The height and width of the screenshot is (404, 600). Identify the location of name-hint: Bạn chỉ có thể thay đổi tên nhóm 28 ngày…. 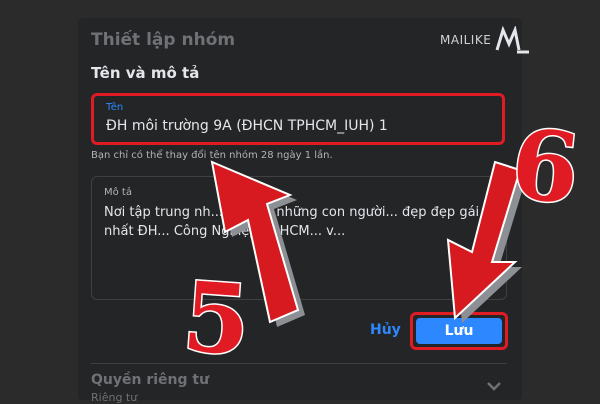
(212, 155).